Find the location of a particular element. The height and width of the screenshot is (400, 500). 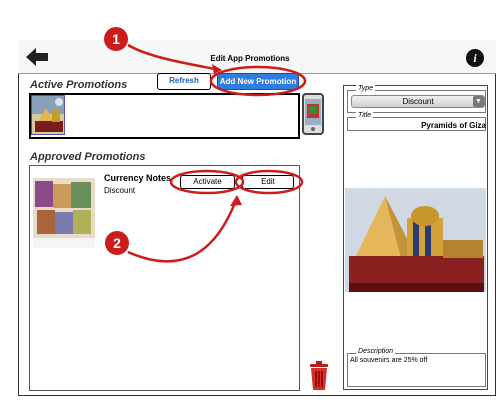

phone-preview-icon is located at coordinates (313, 114).